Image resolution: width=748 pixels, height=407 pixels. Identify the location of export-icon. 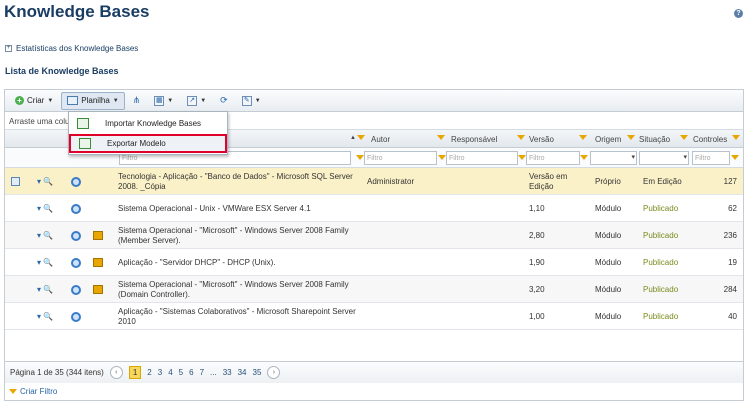
(85, 143).